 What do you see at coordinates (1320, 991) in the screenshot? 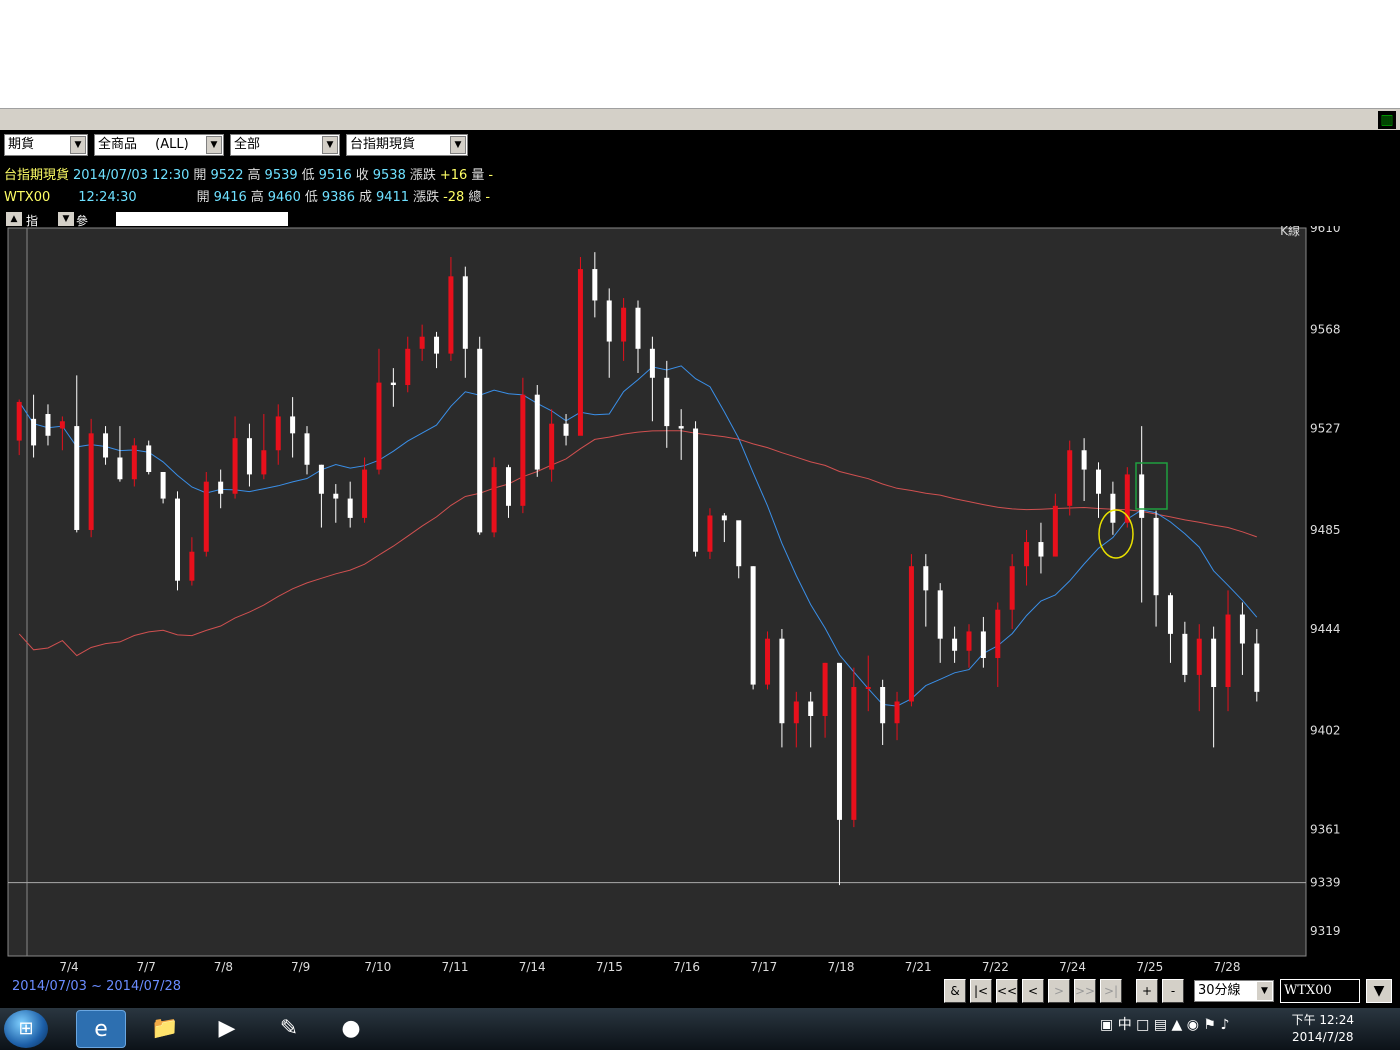
I see `code-input: WTX00` at bounding box center [1320, 991].